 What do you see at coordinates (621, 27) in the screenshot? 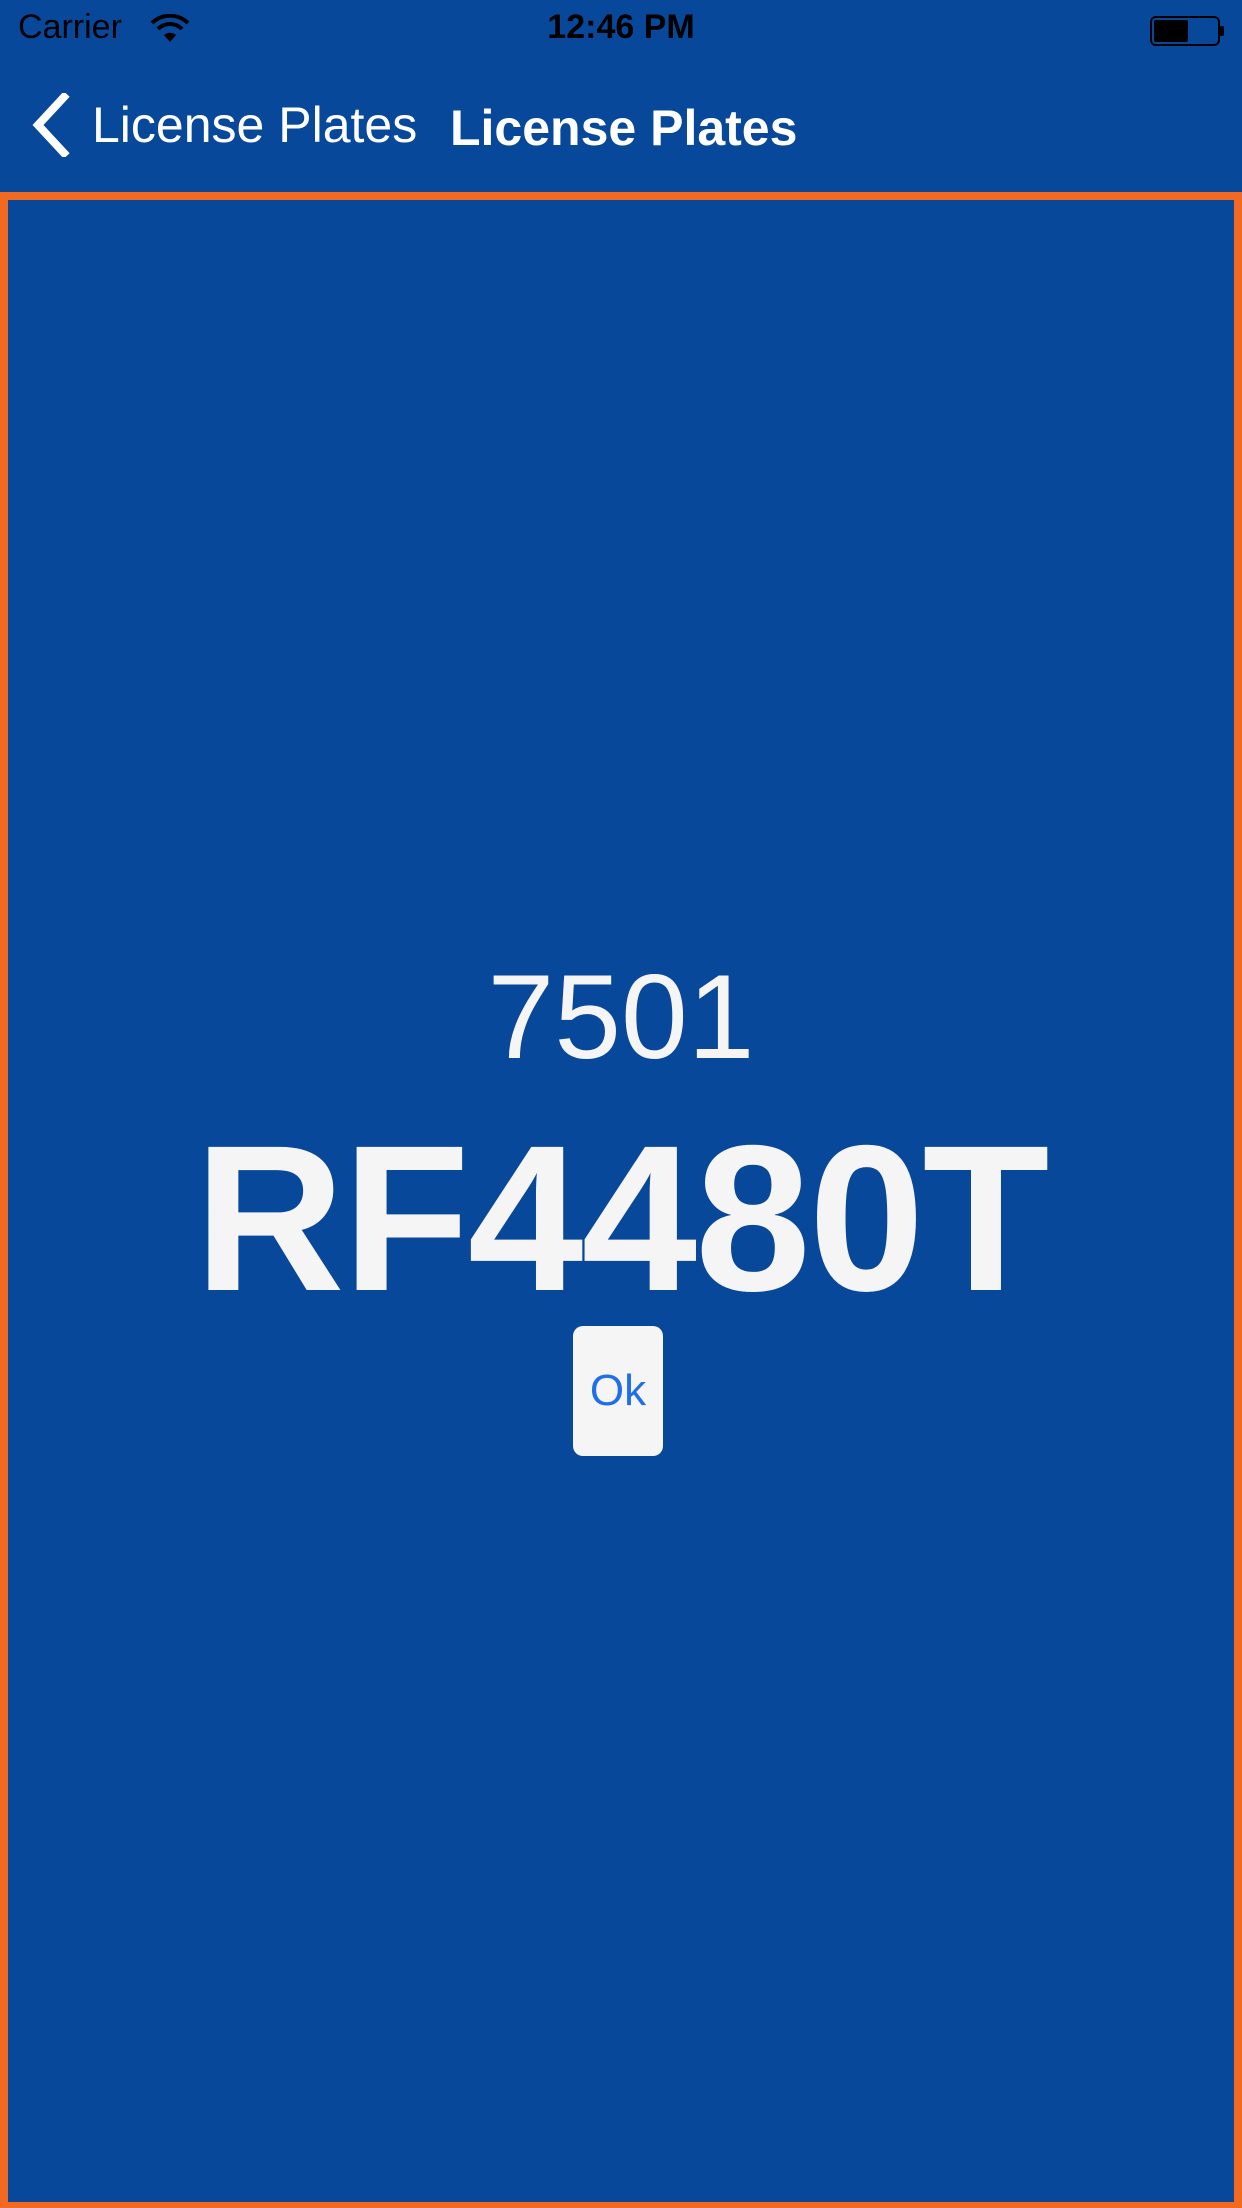
I see `status-time: 12:46 PM` at bounding box center [621, 27].